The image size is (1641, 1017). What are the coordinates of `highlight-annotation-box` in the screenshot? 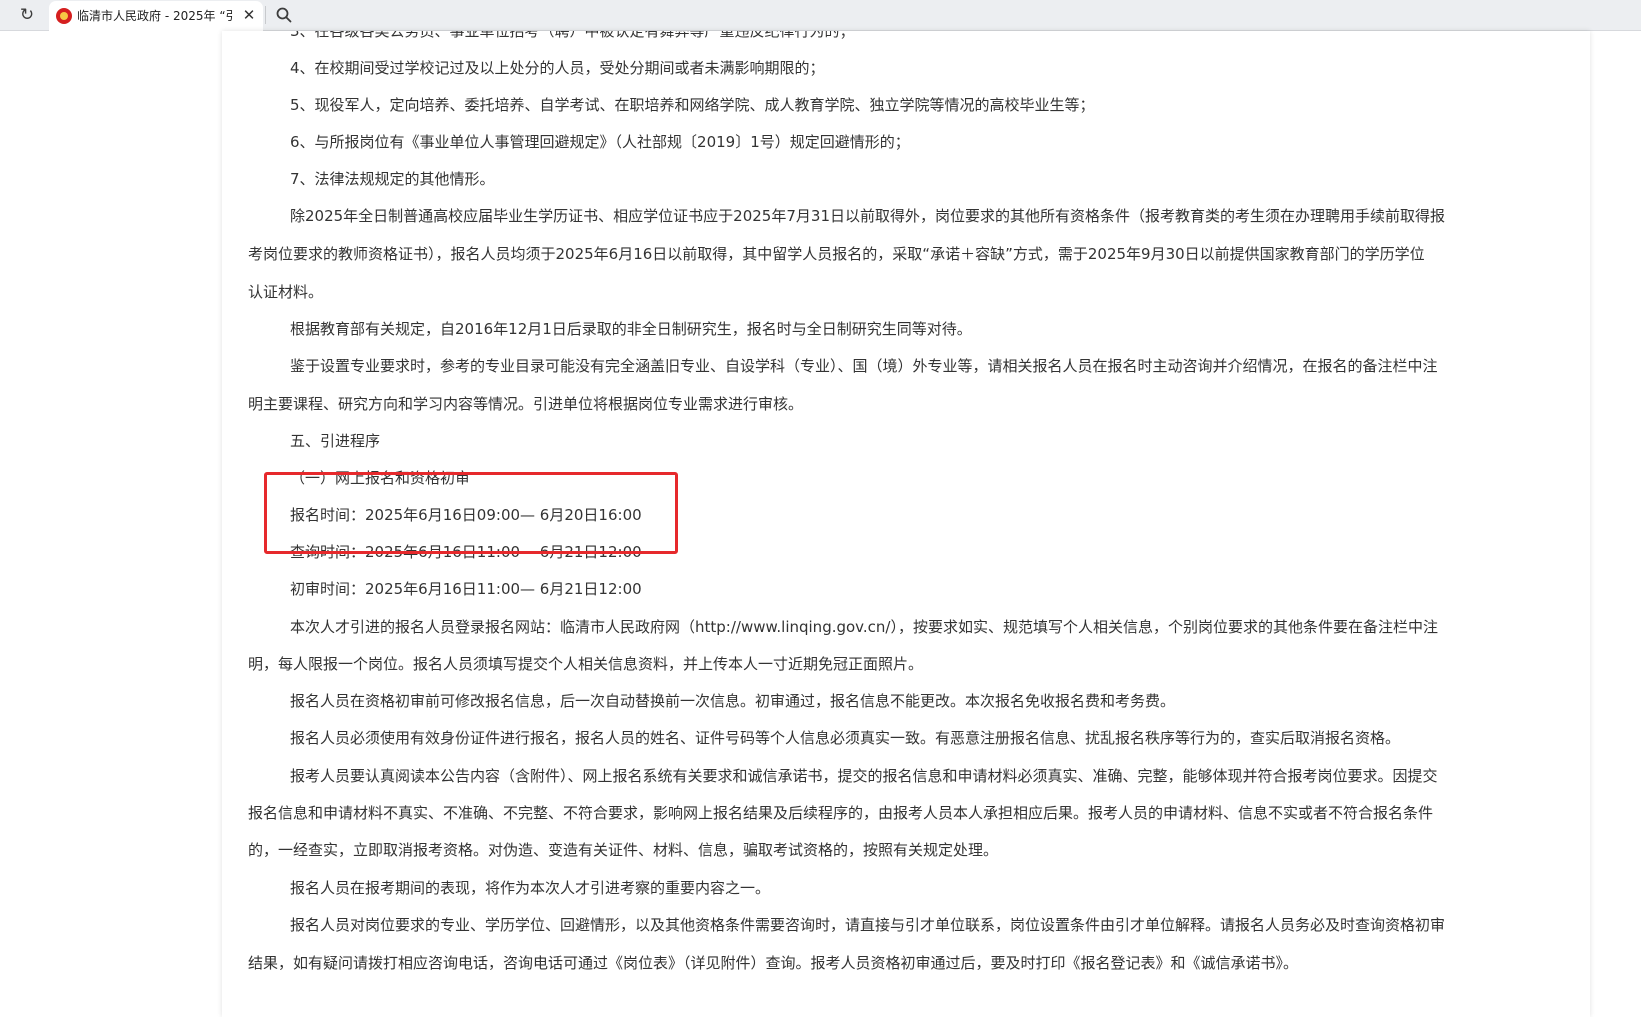 It's located at (471, 513).